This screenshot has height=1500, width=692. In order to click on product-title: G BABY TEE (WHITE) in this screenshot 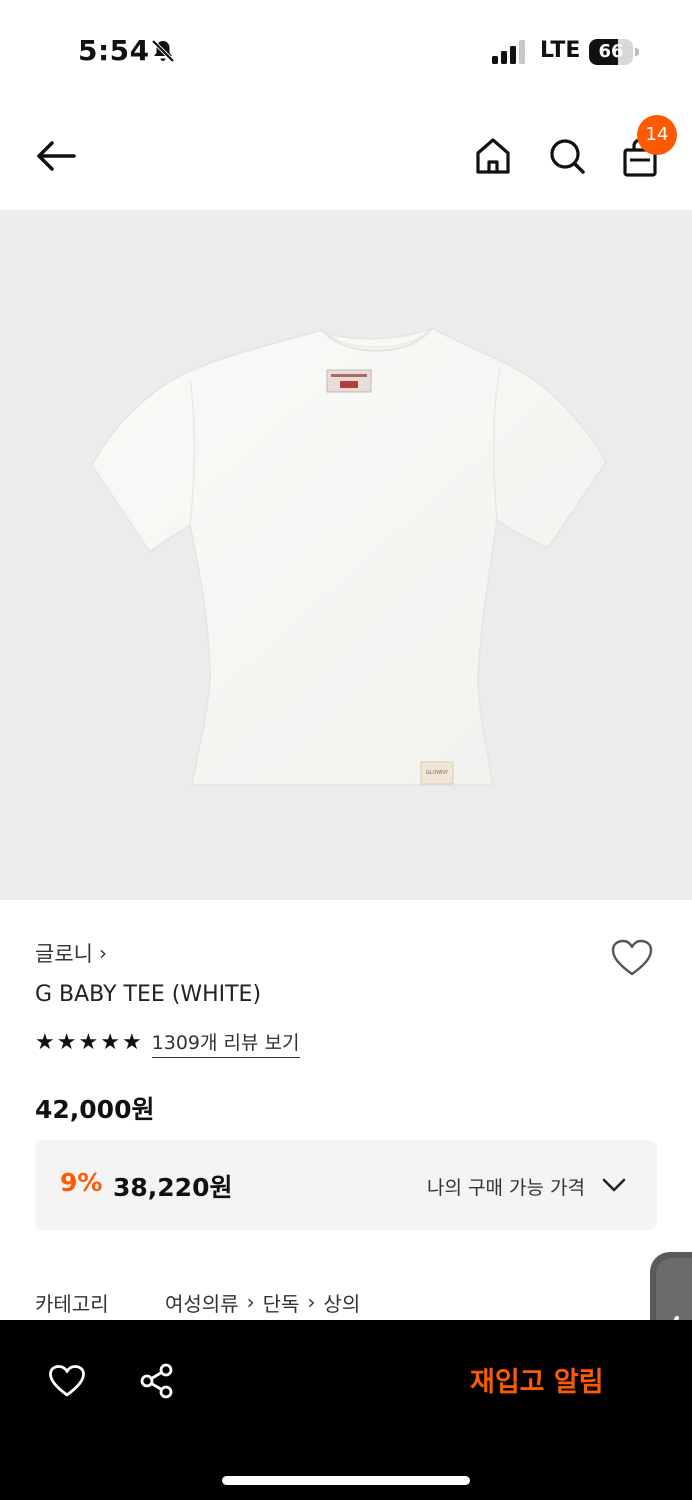, I will do `click(148, 994)`.